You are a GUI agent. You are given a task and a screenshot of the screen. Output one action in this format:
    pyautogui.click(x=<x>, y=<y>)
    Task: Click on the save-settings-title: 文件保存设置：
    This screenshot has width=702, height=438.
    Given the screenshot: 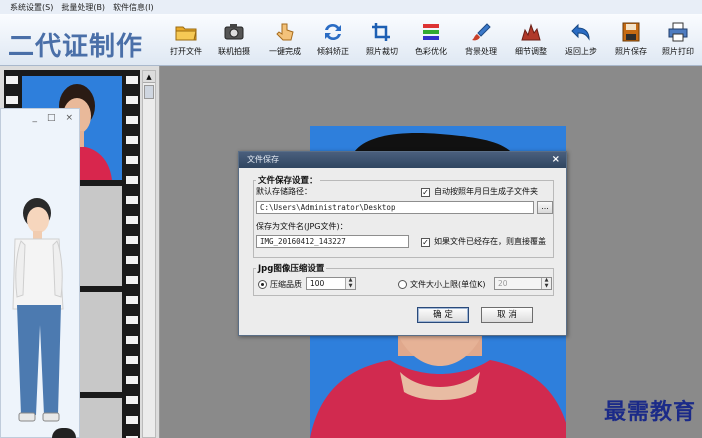 What is the action you would take?
    pyautogui.click(x=288, y=180)
    